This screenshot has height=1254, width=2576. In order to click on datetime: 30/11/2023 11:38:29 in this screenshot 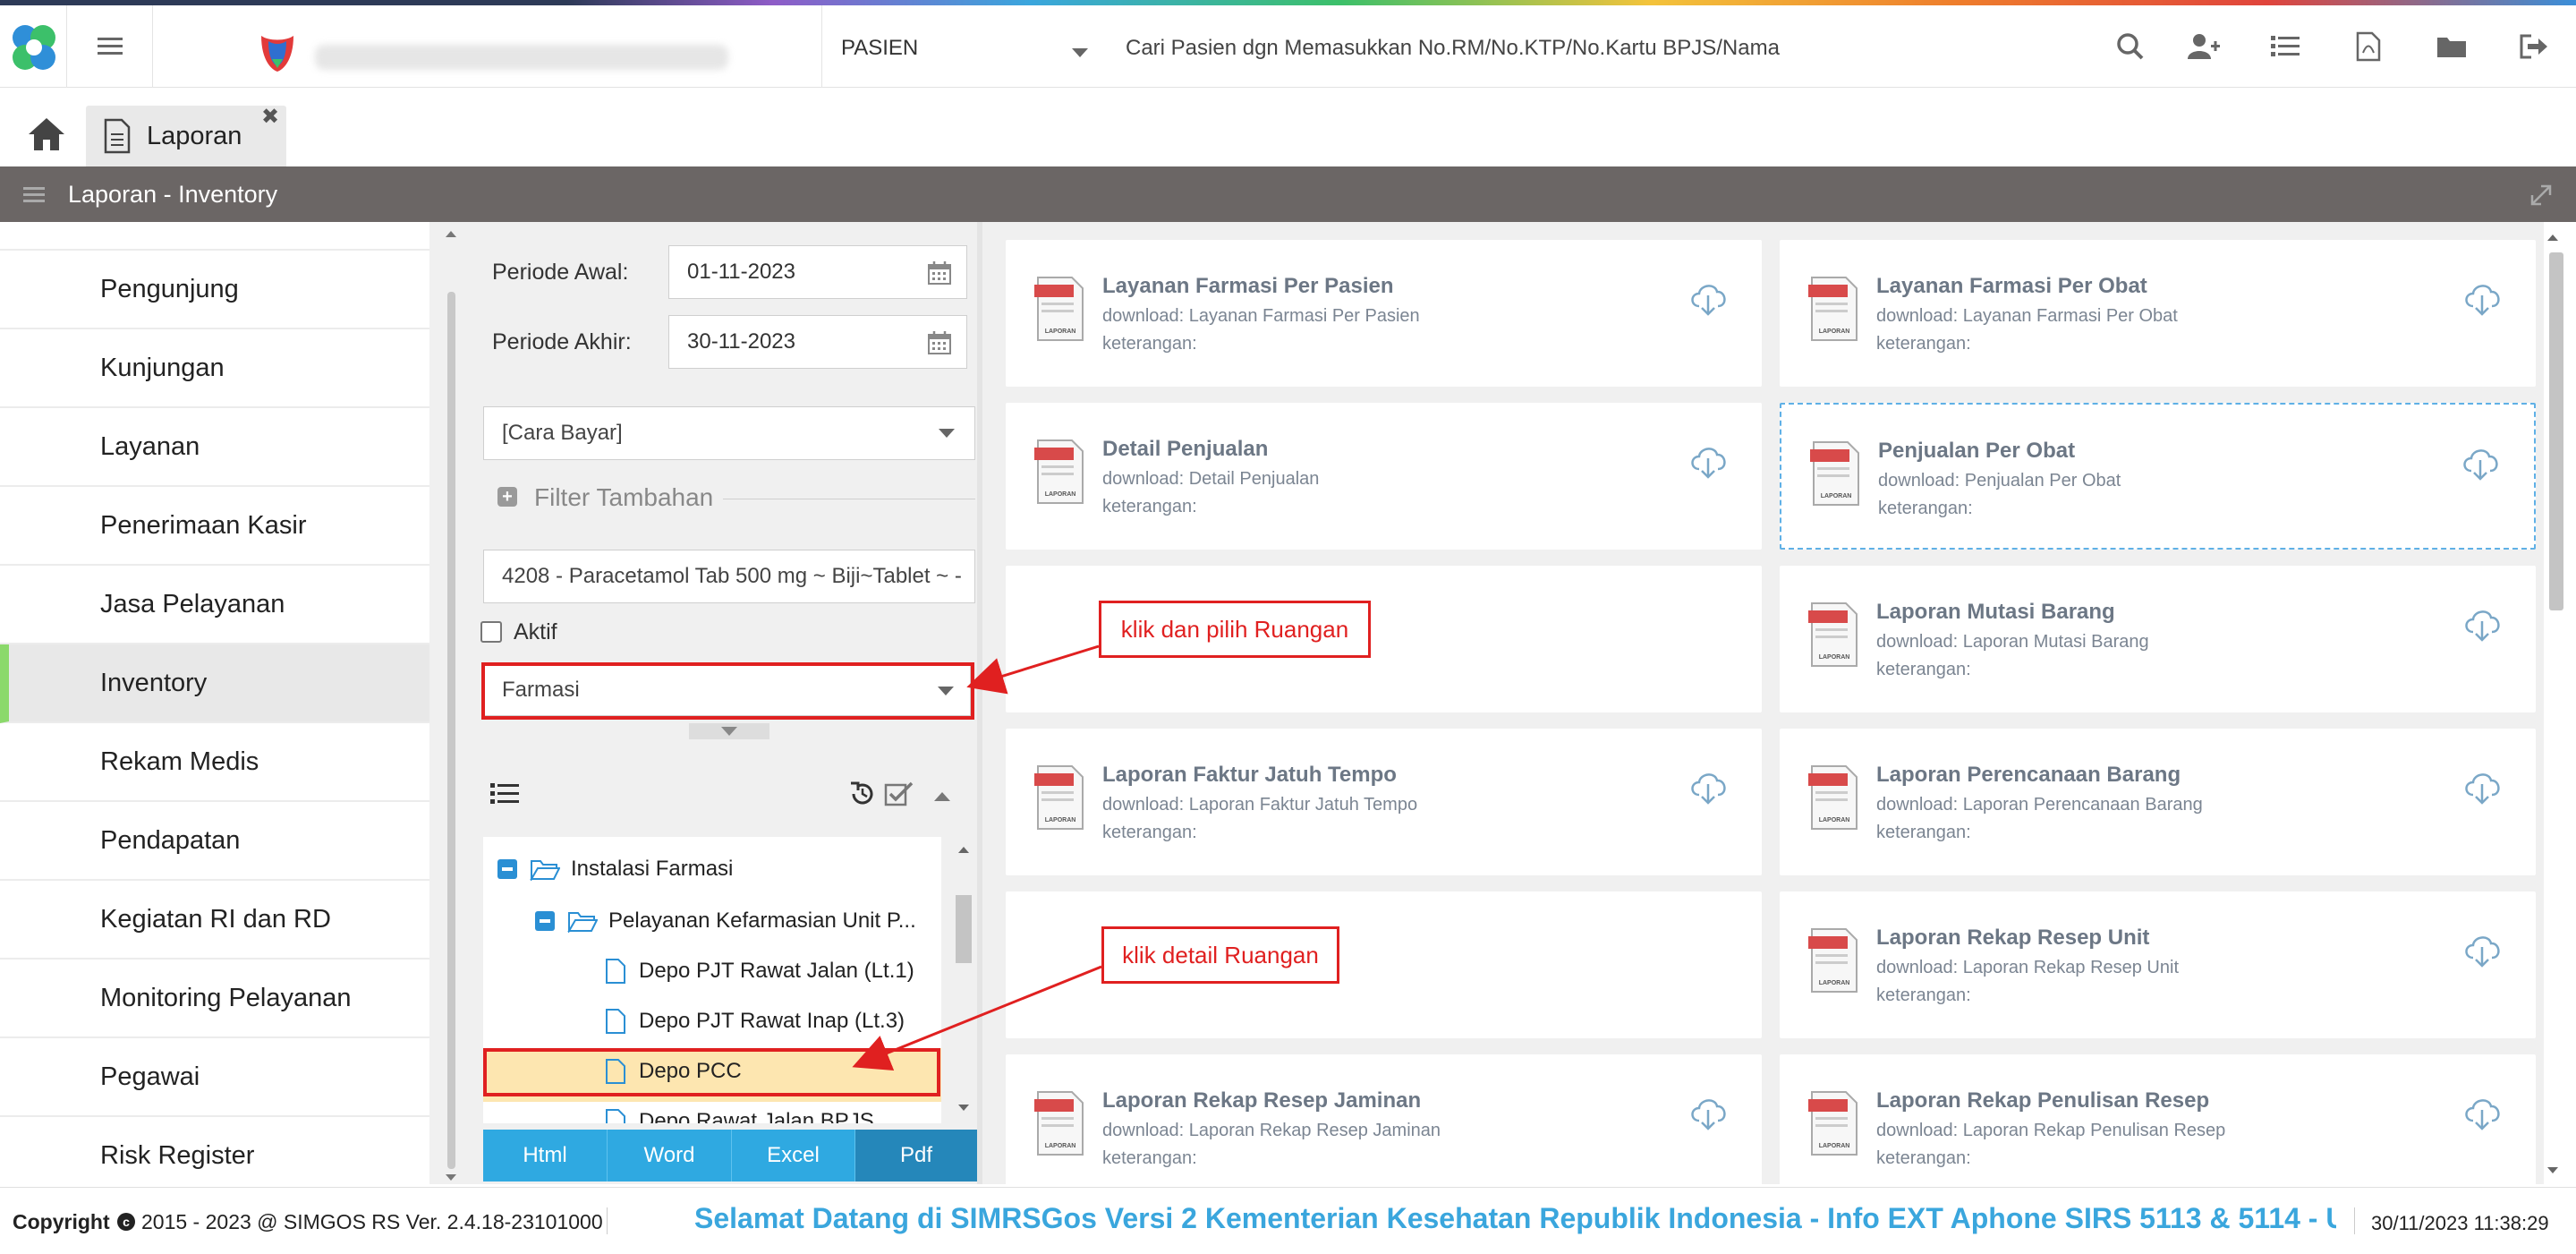, I will do `click(2460, 1223)`.